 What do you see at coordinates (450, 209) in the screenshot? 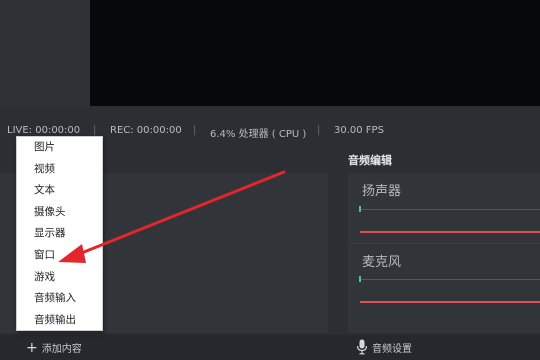
I see `speaker-volume-meter` at bounding box center [450, 209].